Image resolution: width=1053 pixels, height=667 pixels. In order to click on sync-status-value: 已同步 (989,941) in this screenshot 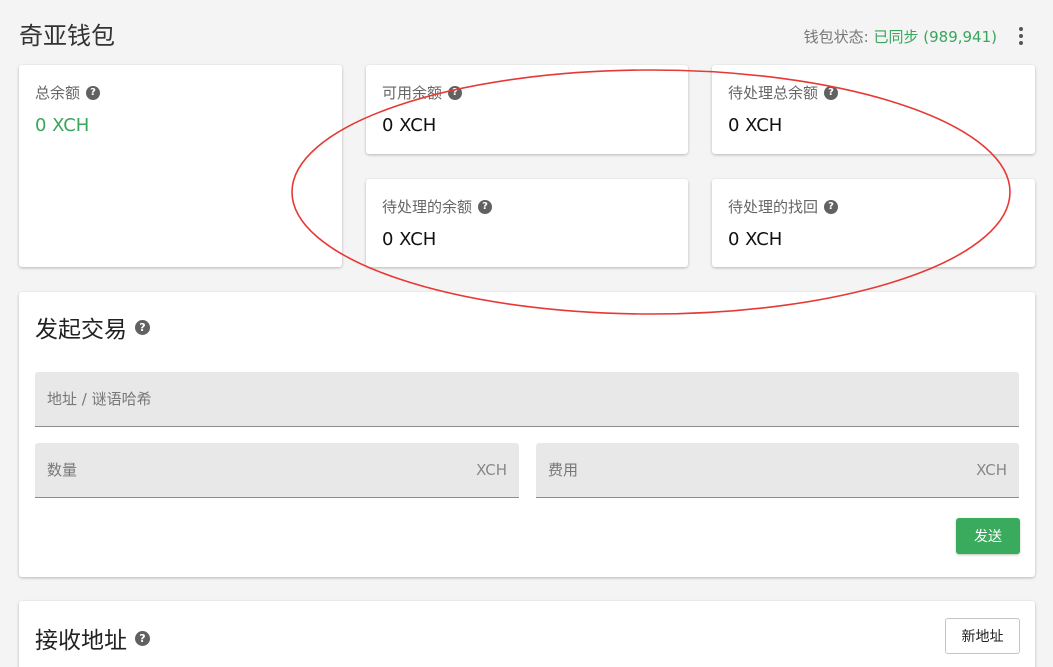, I will do `click(935, 37)`.